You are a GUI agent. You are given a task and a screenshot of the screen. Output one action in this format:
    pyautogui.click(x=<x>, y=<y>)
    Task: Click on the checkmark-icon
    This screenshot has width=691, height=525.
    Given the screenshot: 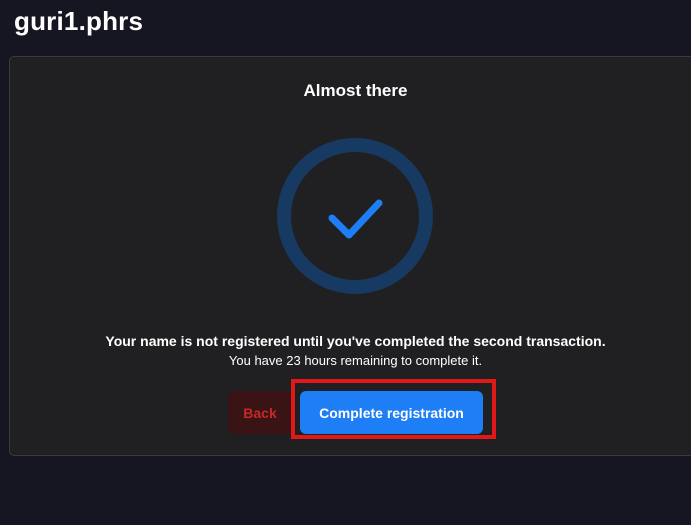 What is the action you would take?
    pyautogui.click(x=355, y=219)
    